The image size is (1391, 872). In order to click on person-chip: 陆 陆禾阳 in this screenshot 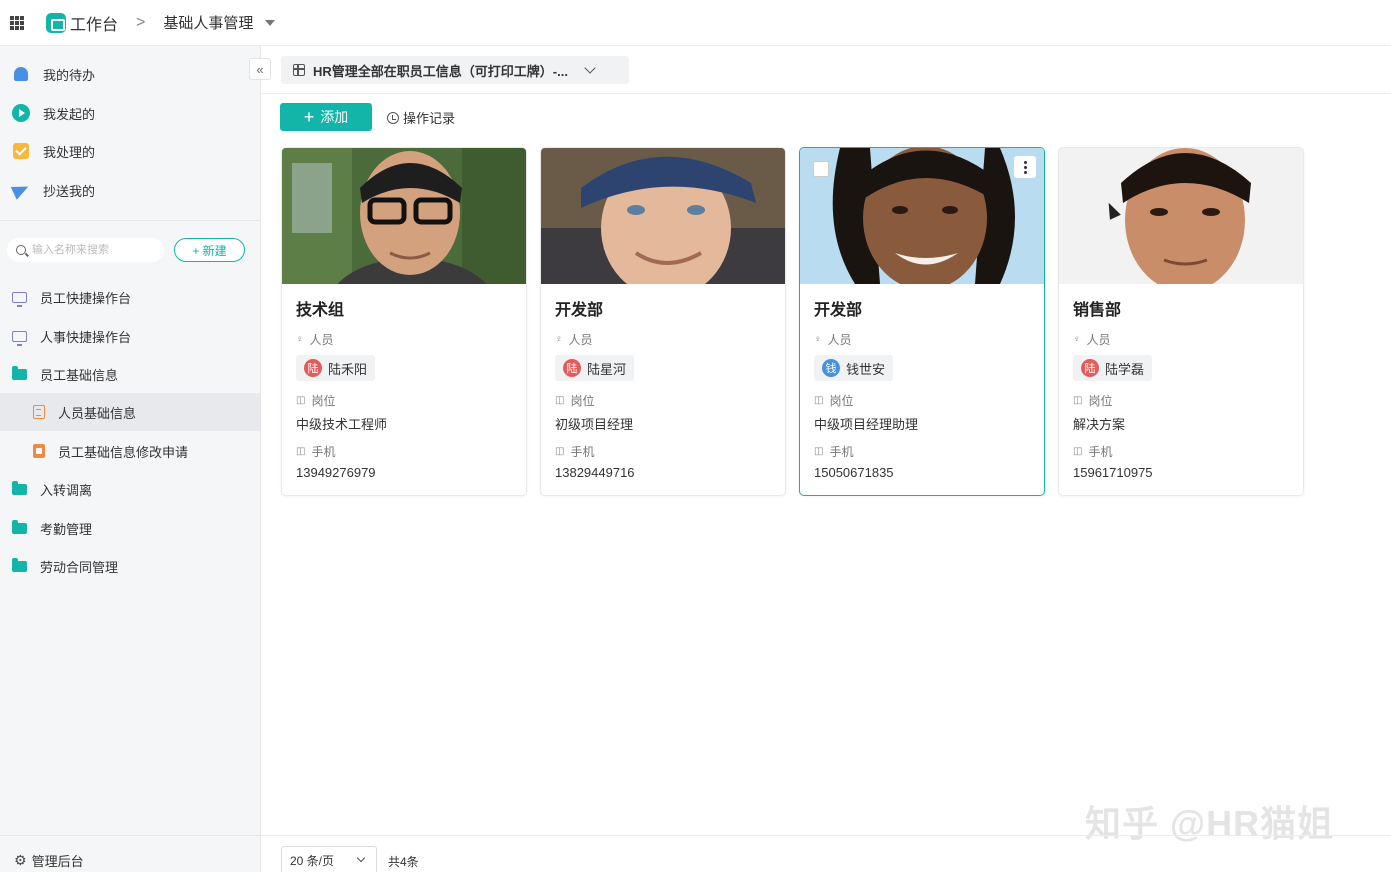, I will do `click(336, 368)`.